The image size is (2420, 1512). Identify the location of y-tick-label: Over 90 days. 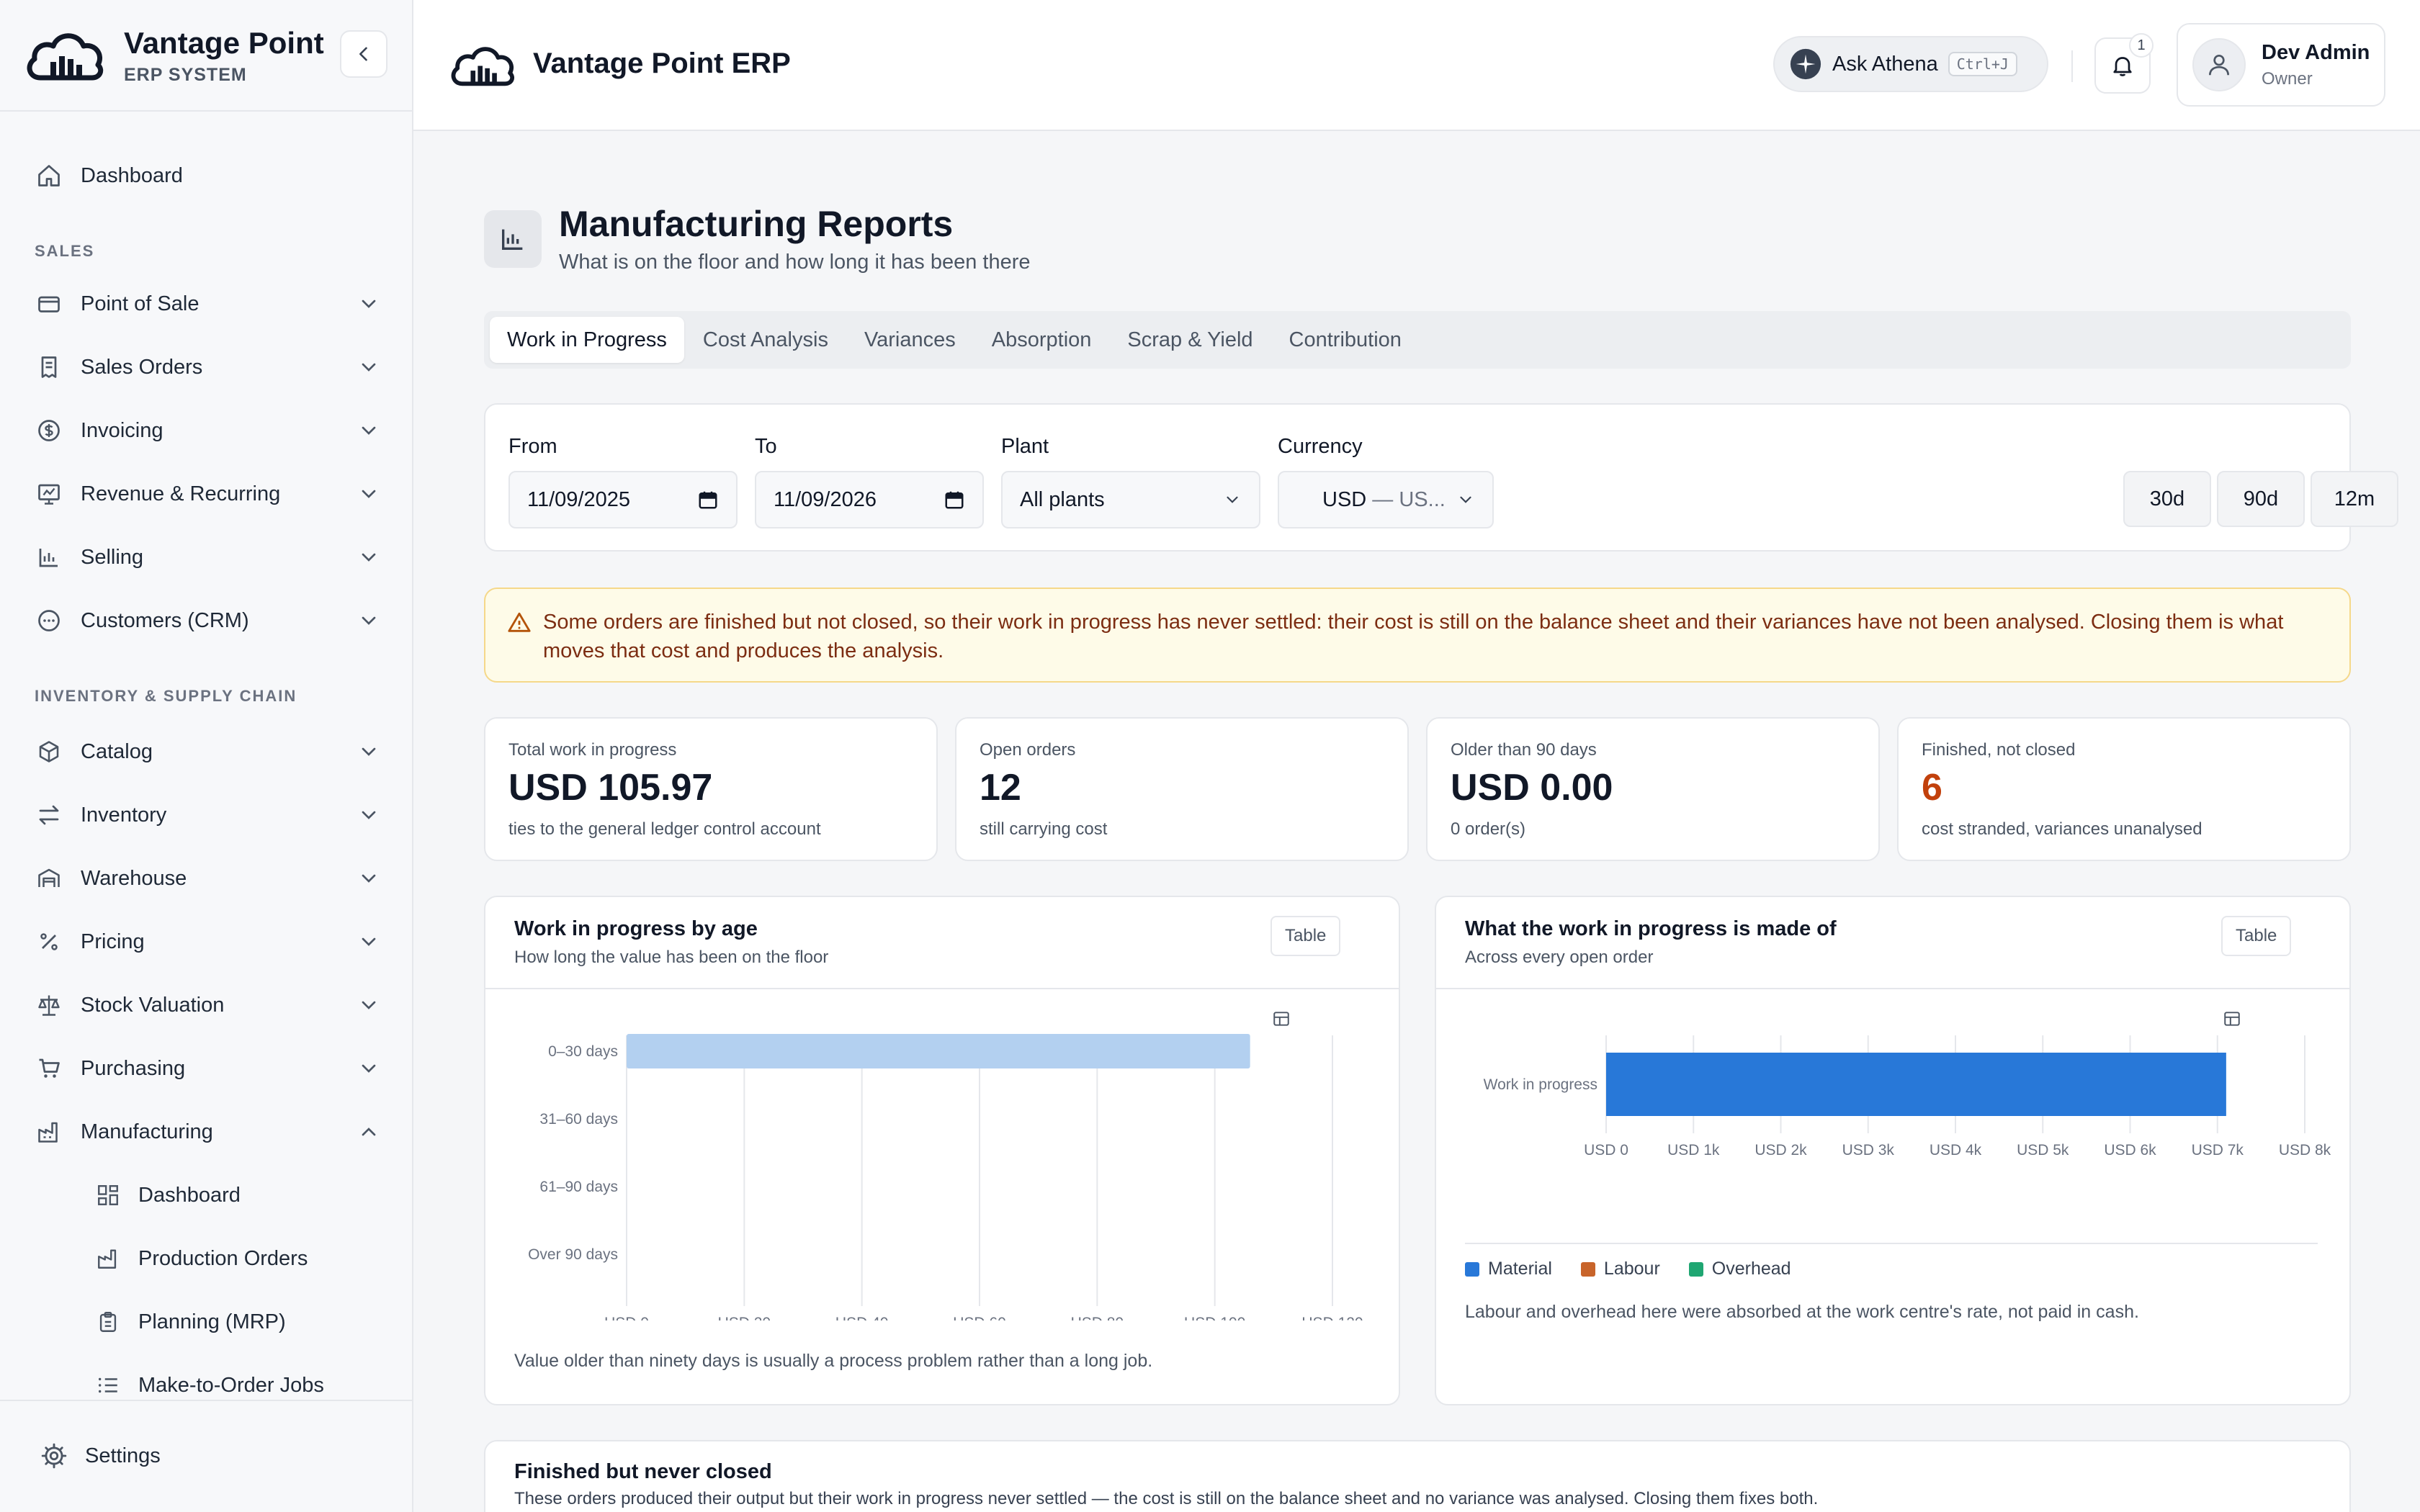
(573, 1254).